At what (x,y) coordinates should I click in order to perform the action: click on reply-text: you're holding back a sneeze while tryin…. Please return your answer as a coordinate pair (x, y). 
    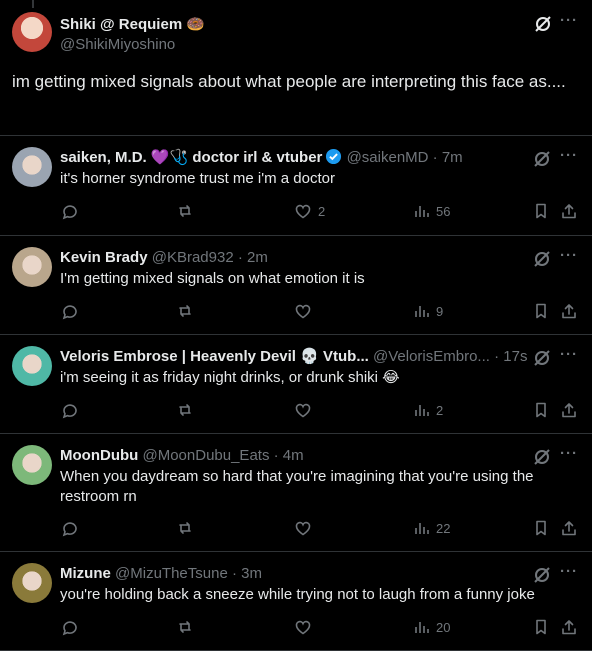
    Looking at the image, I should click on (297, 594).